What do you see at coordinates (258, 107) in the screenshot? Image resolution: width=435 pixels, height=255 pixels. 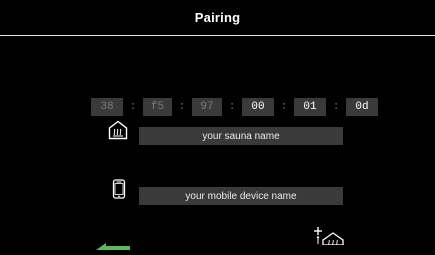 I see `mac-octet-4: 00` at bounding box center [258, 107].